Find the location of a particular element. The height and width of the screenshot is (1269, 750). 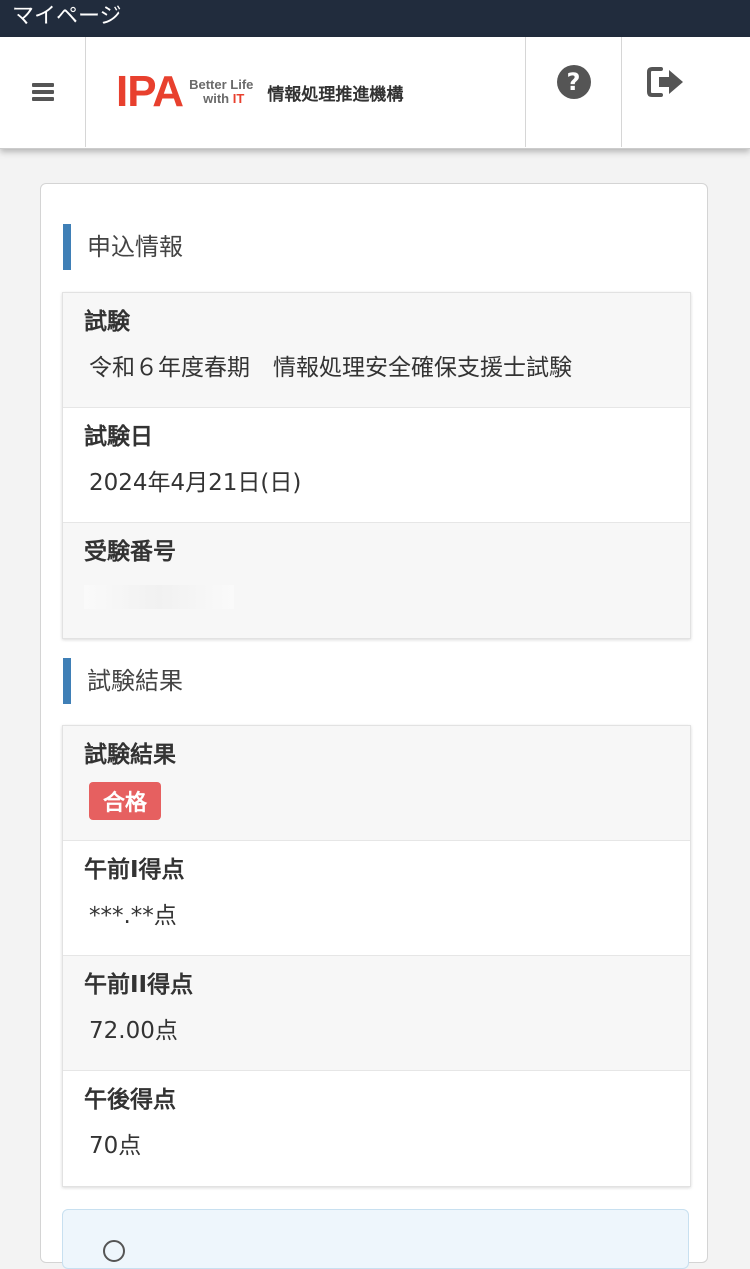

examinee-number-redacted is located at coordinates (159, 597).